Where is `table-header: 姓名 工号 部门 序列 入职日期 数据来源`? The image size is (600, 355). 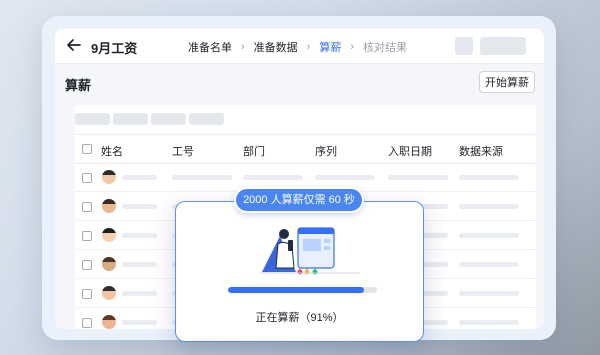
table-header: 姓名 工号 部门 序列 入职日期 数据来源 is located at coordinates (305, 149).